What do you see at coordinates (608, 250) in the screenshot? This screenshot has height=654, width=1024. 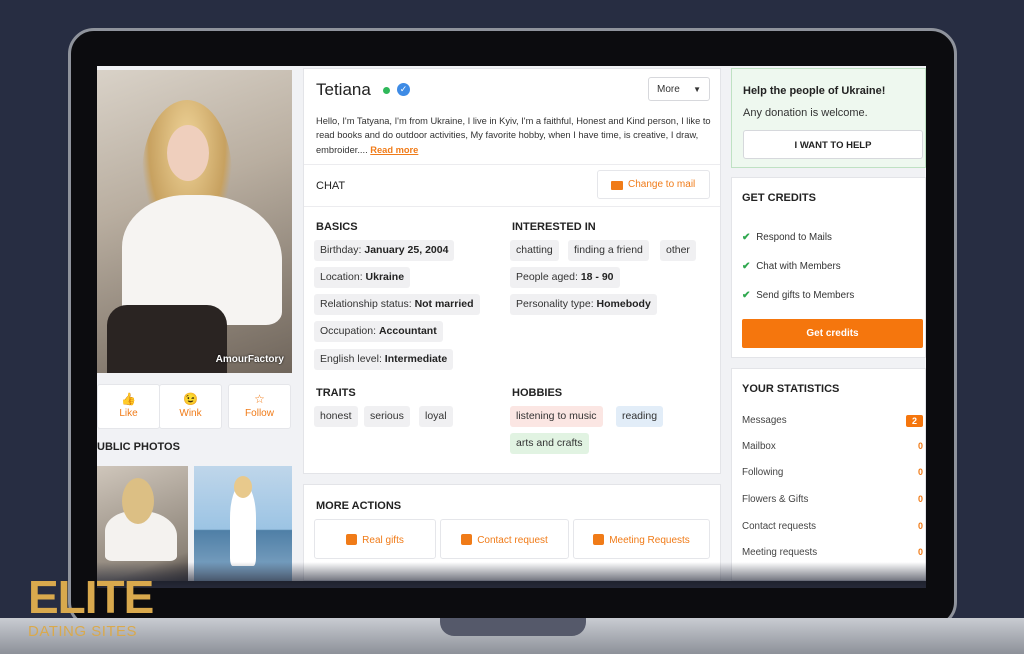 I see `interest-tag: finding a friend` at bounding box center [608, 250].